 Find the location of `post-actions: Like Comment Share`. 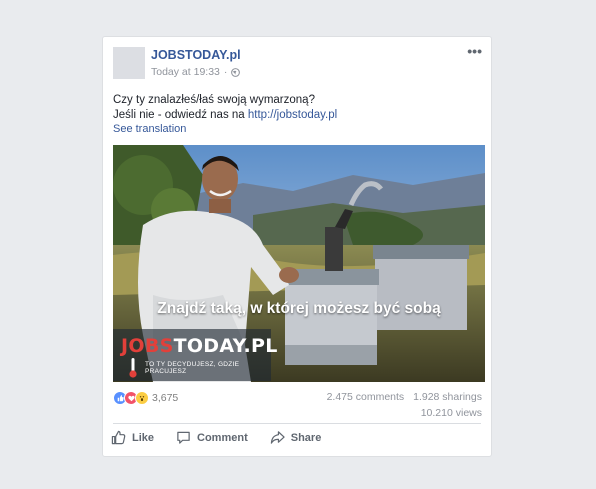

post-actions: Like Comment Share is located at coordinates (227, 437).